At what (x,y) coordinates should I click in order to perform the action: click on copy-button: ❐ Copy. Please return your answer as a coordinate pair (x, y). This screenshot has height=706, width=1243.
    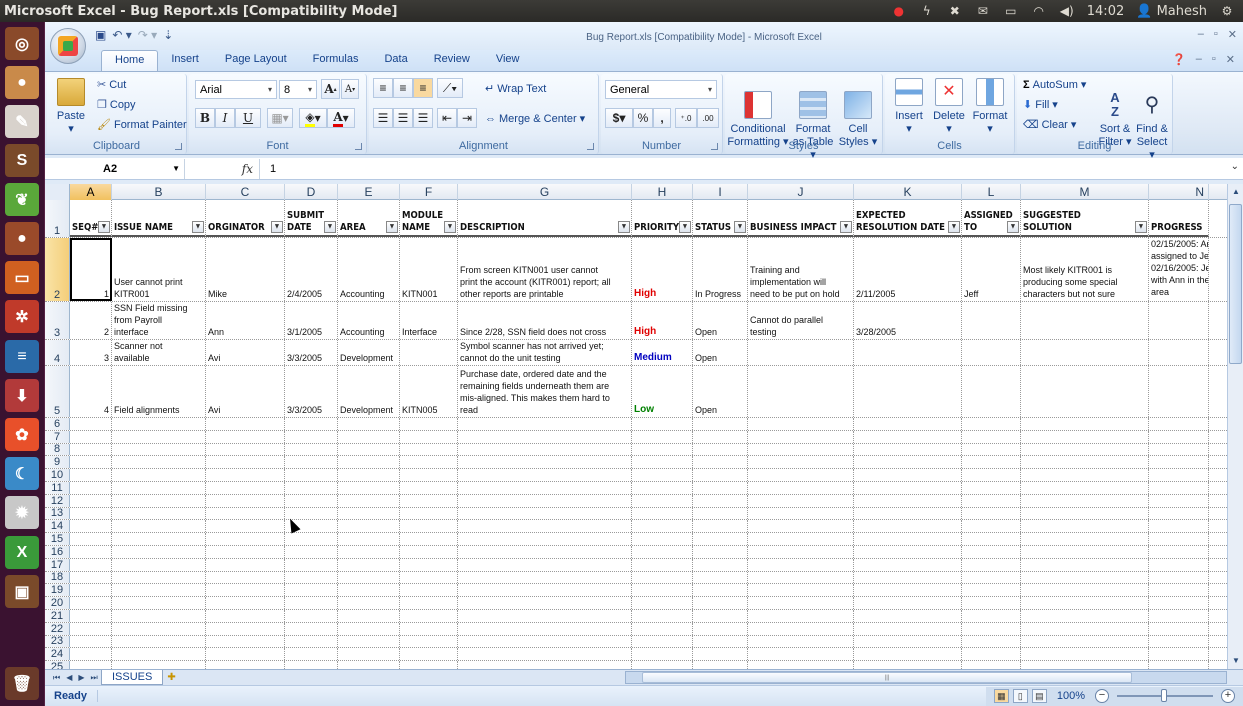
    Looking at the image, I should click on (116, 105).